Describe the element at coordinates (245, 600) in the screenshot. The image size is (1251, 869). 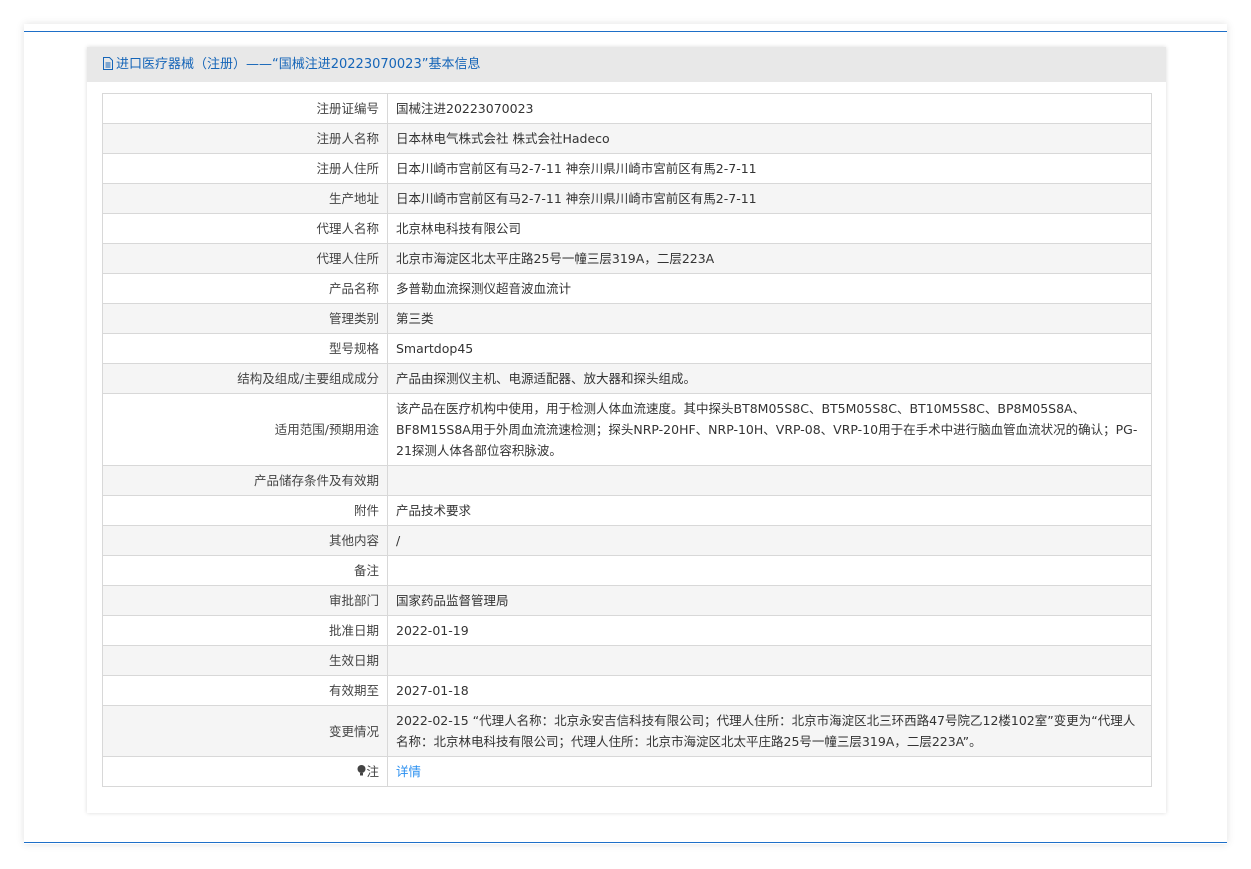
I see `row-label: 审批部门` at that location.